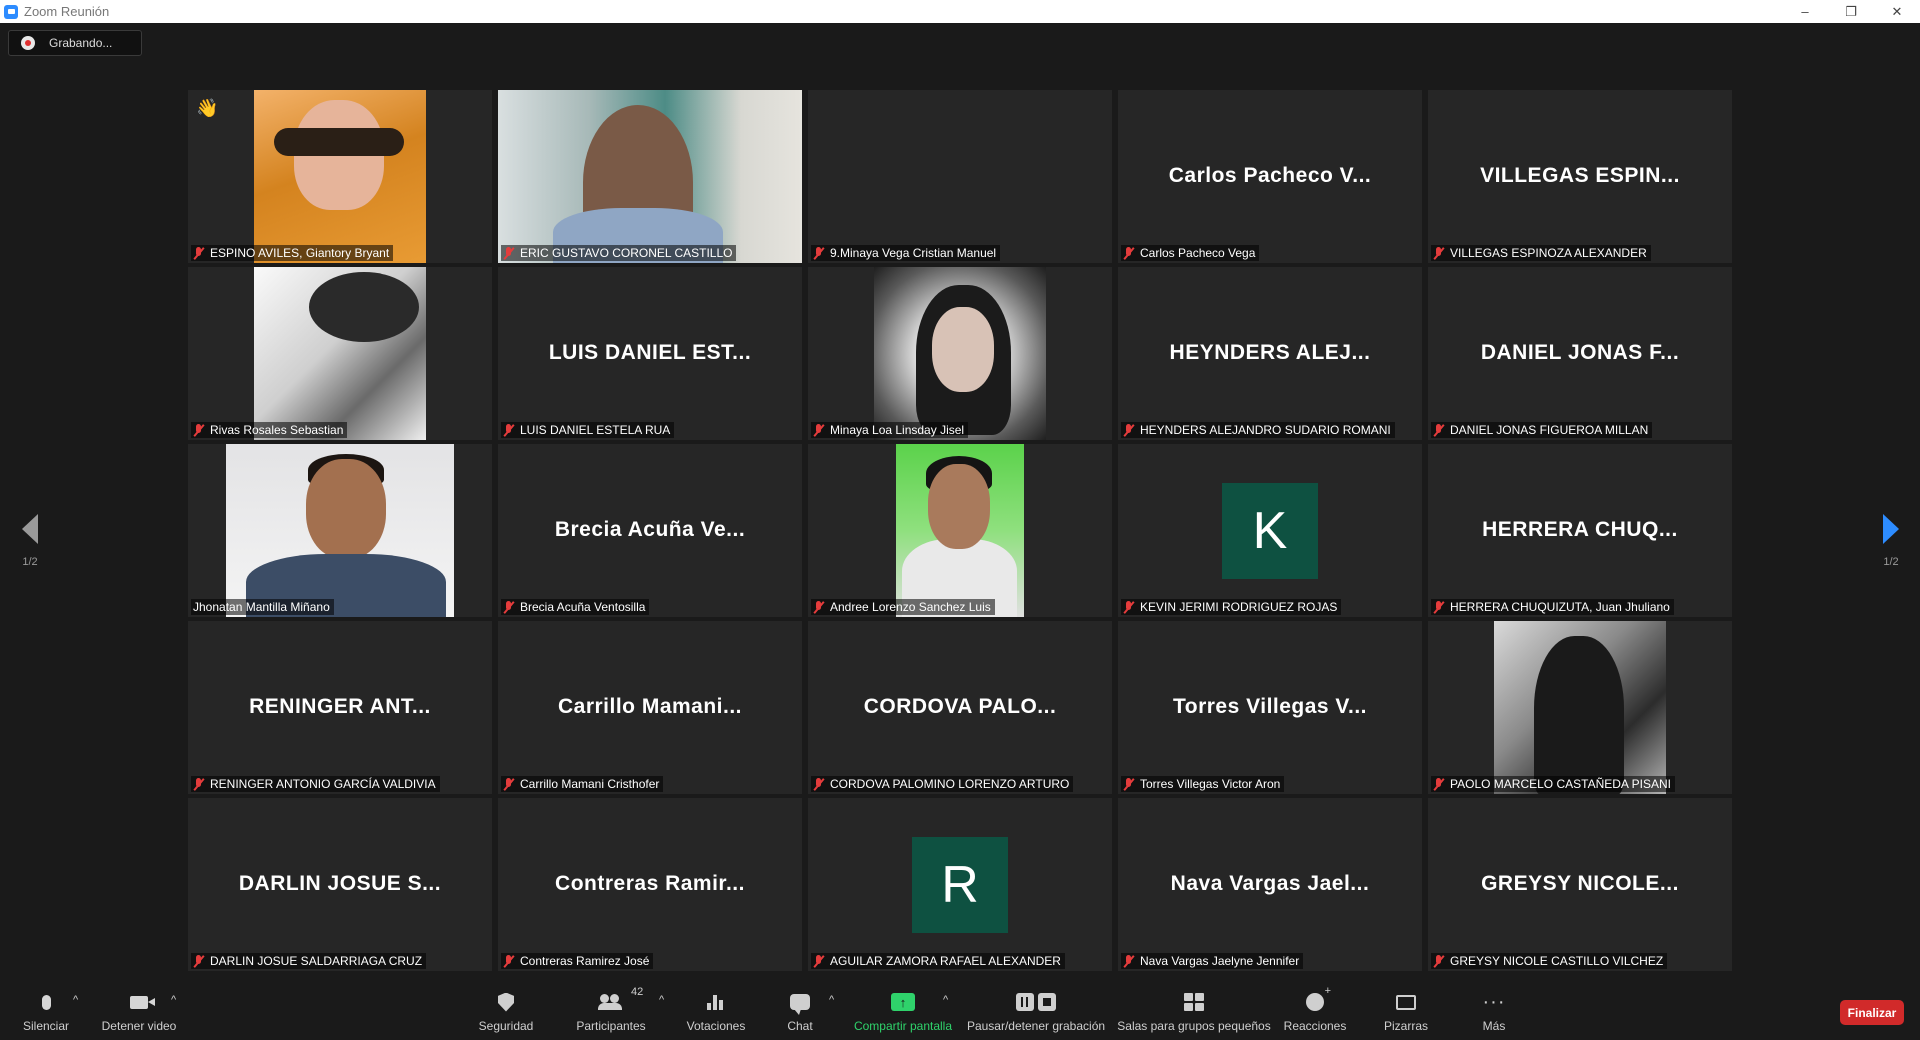  Describe the element at coordinates (506, 1006) in the screenshot. I see `security-button: Seguridad` at that location.